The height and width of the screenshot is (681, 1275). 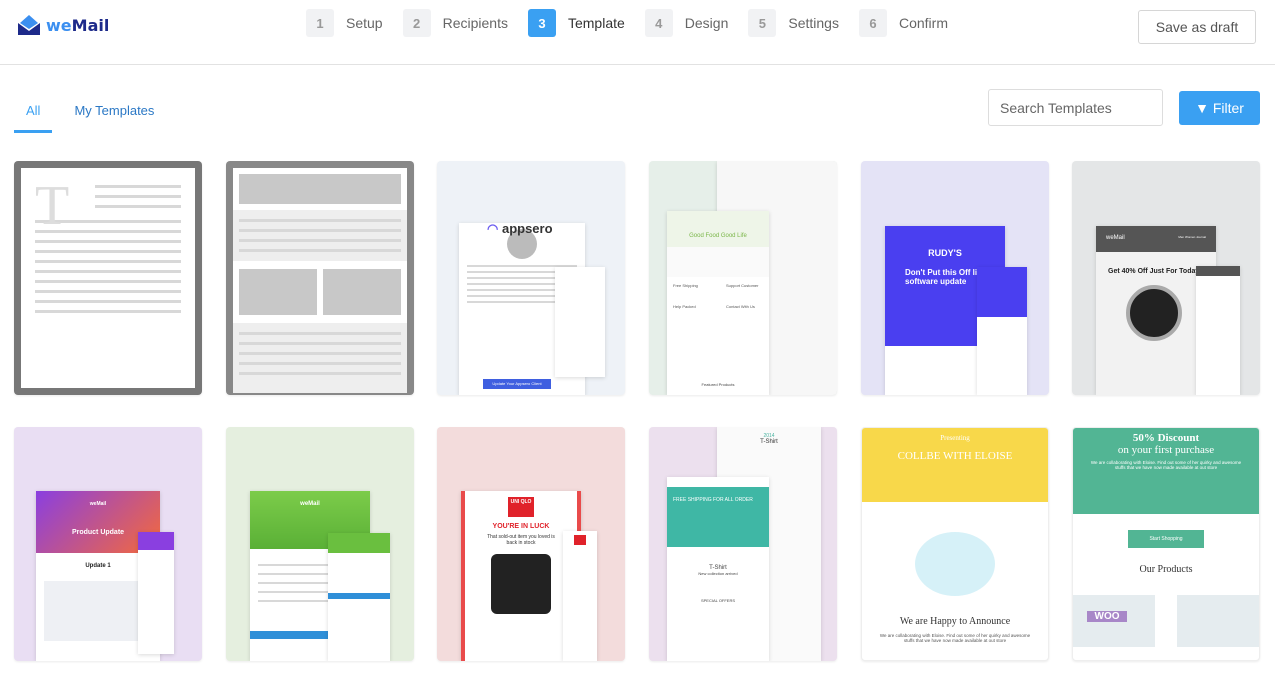 I want to click on rudys-brand: RUDY'S, so click(x=945, y=253).